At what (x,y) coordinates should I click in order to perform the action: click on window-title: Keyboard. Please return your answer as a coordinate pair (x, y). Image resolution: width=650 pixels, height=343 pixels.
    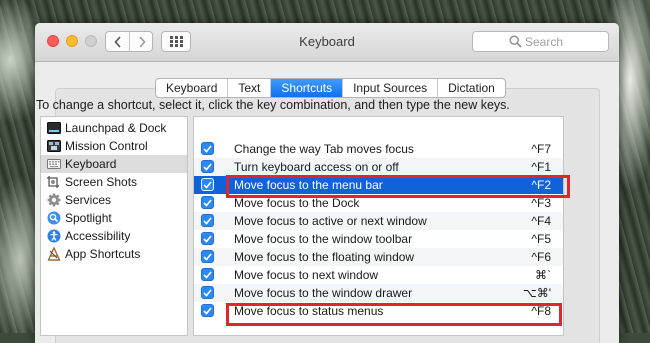
    Looking at the image, I should click on (327, 41).